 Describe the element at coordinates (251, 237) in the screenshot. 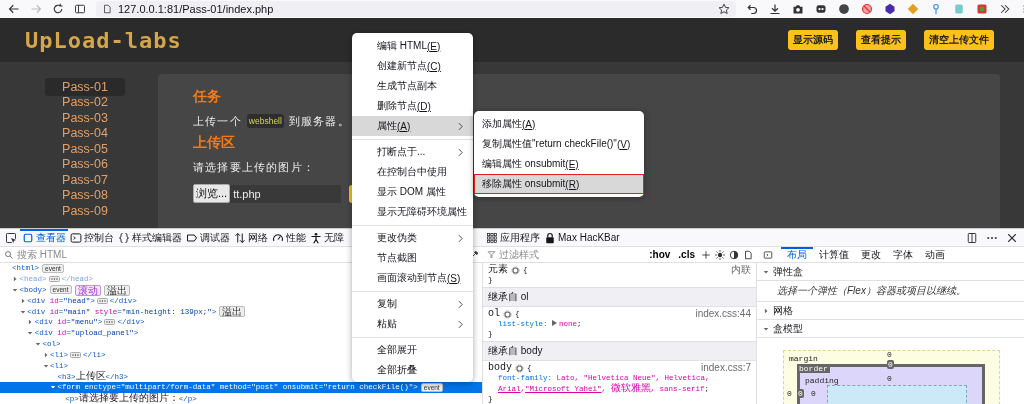

I see `devtools-tab: 网络` at that location.